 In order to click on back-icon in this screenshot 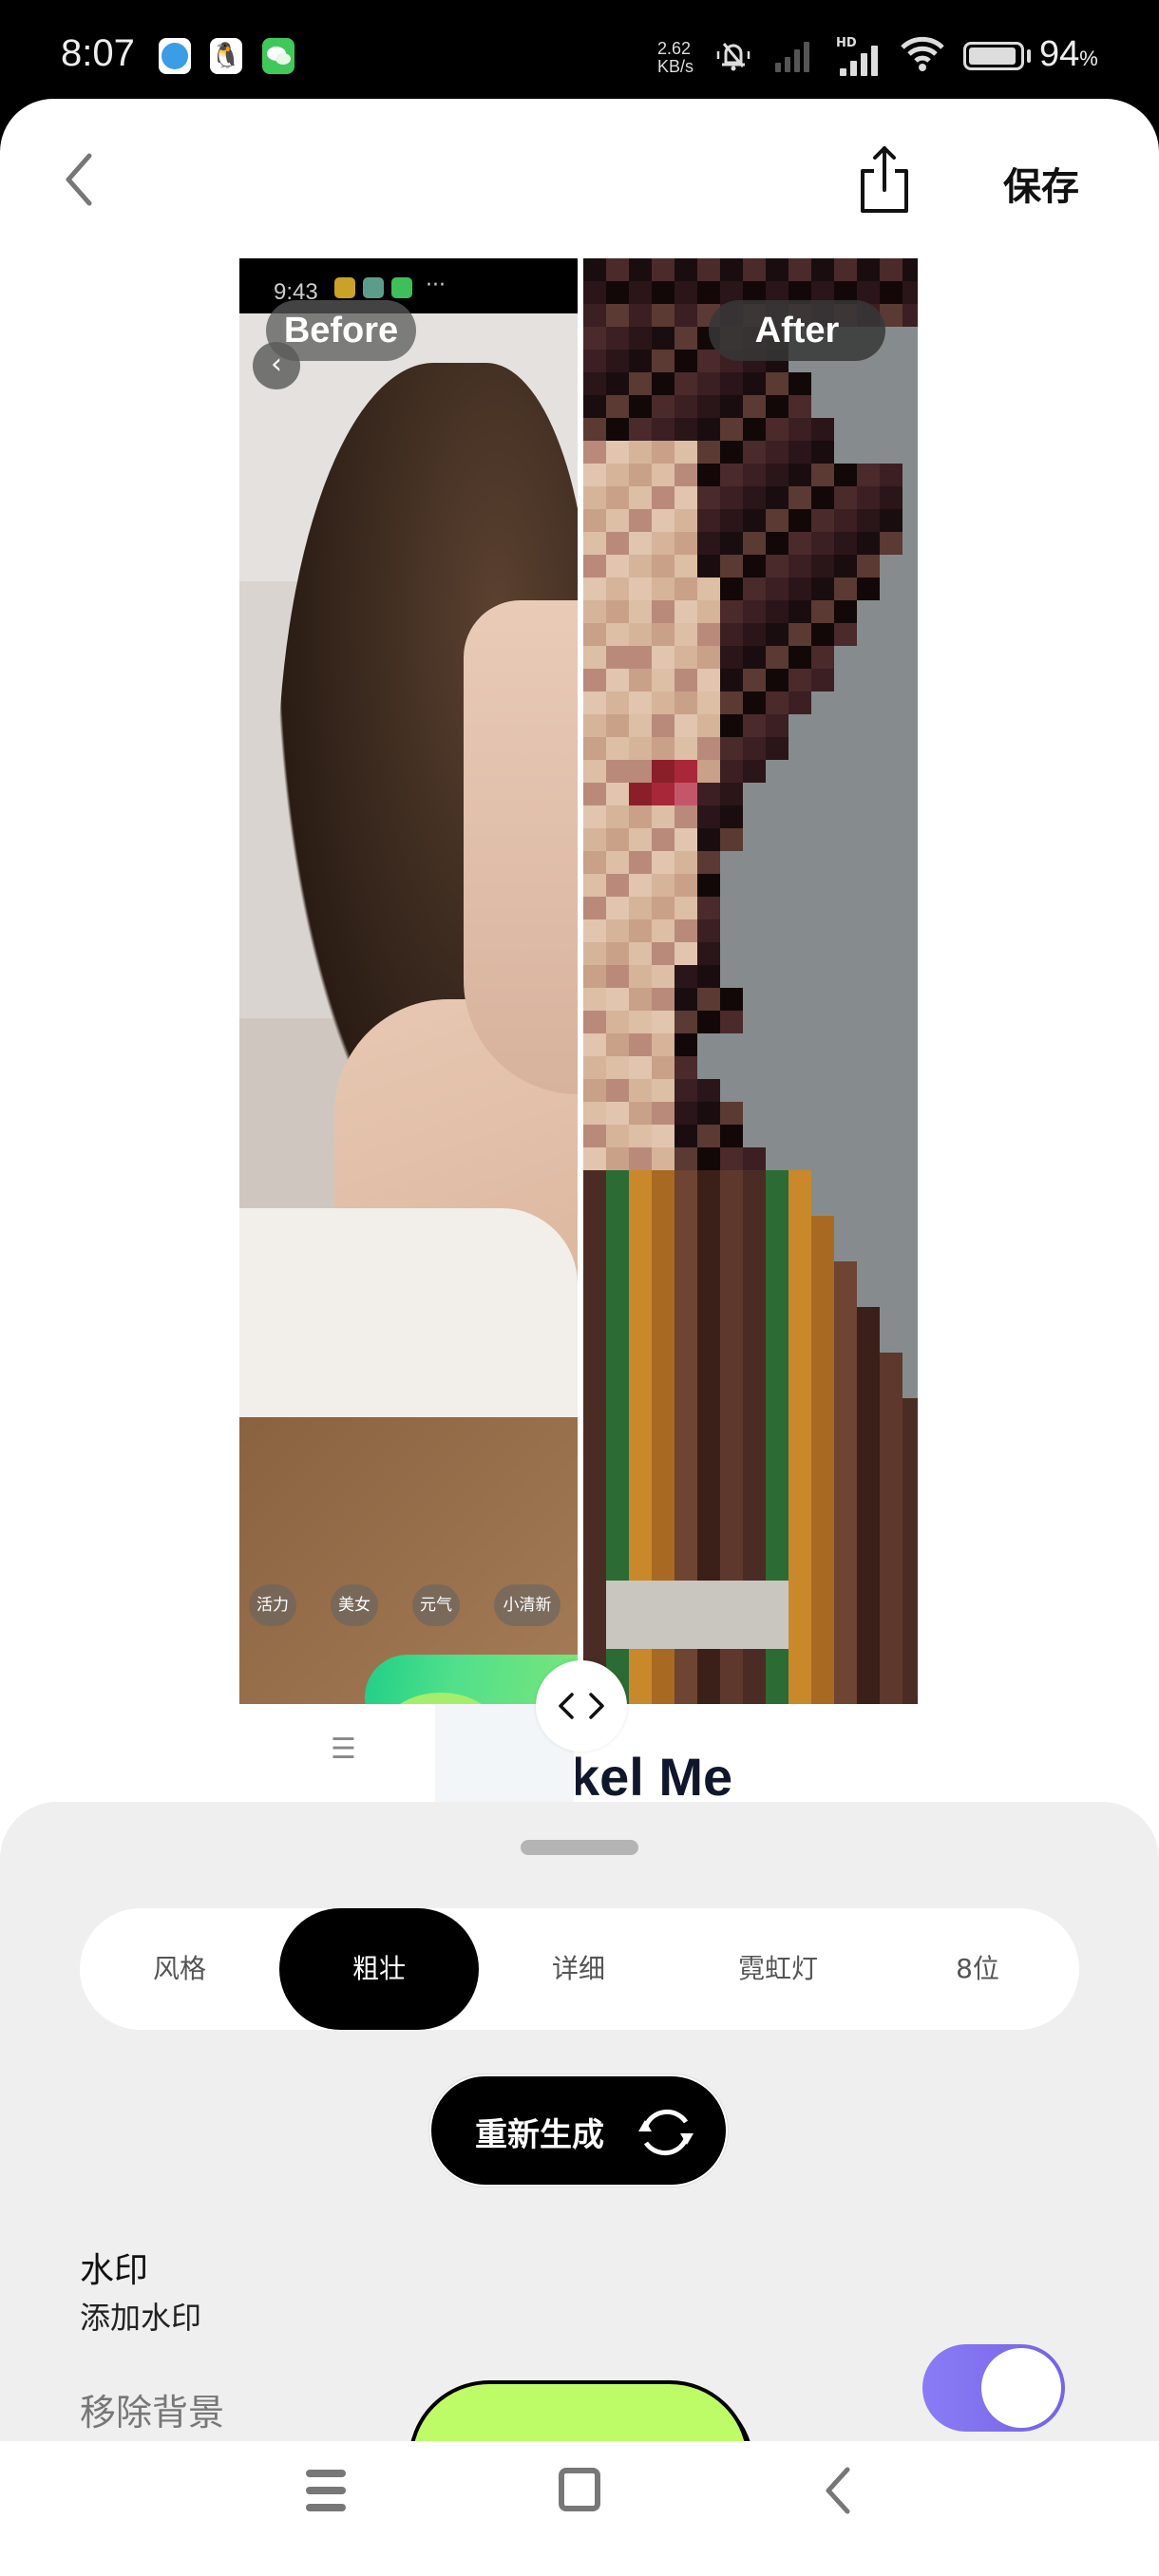, I will do `click(838, 2490)`.